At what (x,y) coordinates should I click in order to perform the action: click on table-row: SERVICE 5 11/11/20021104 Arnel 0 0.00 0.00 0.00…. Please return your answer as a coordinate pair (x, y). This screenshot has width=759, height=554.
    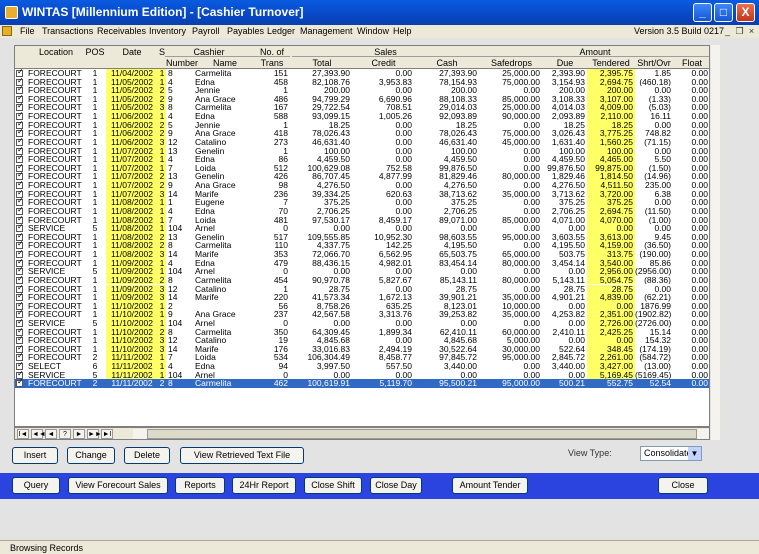
    Looking at the image, I should click on (362, 375).